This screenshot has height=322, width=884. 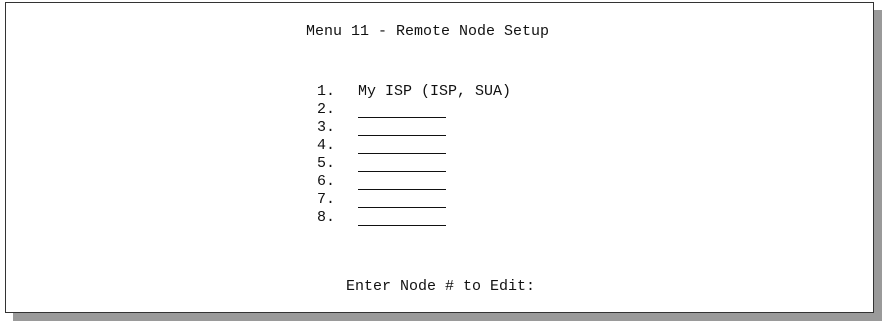 I want to click on node-number: 8., so click(x=326, y=217).